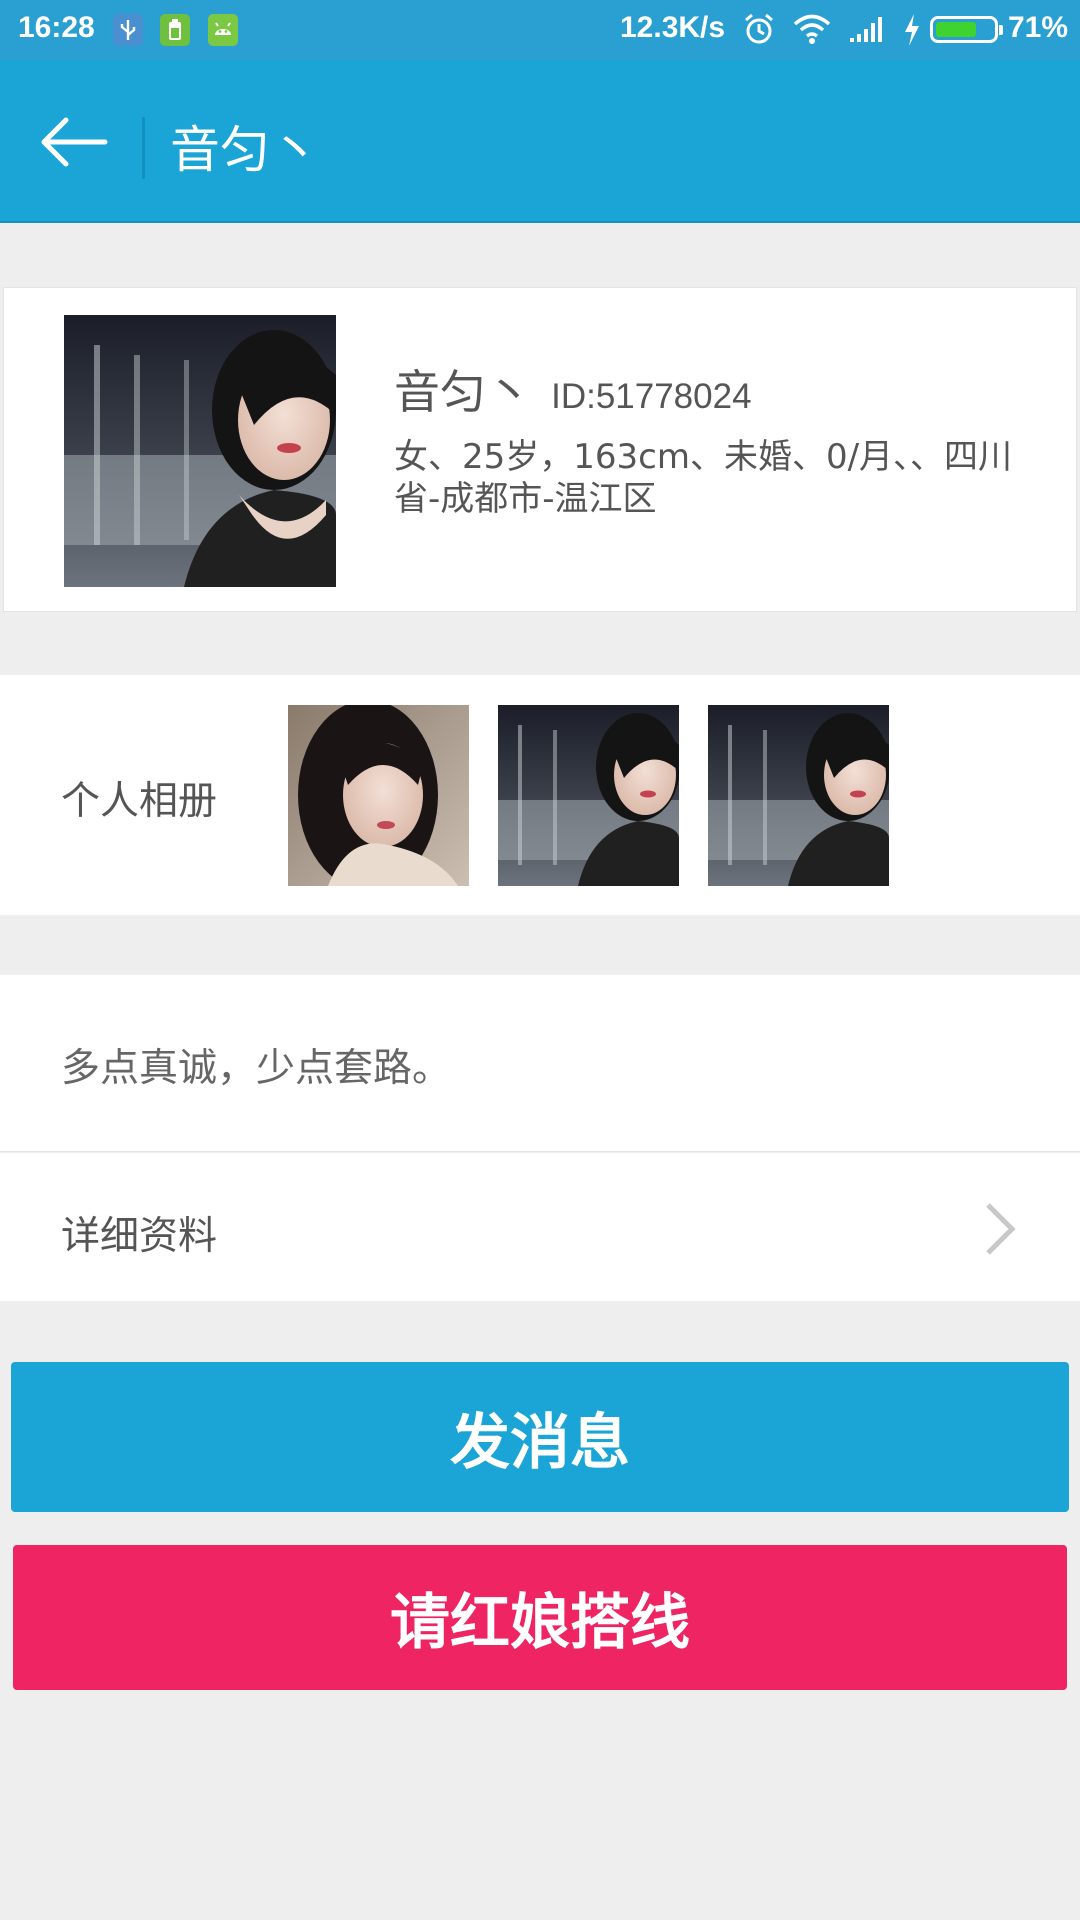  I want to click on profile-id: ID:51778024, so click(651, 396).